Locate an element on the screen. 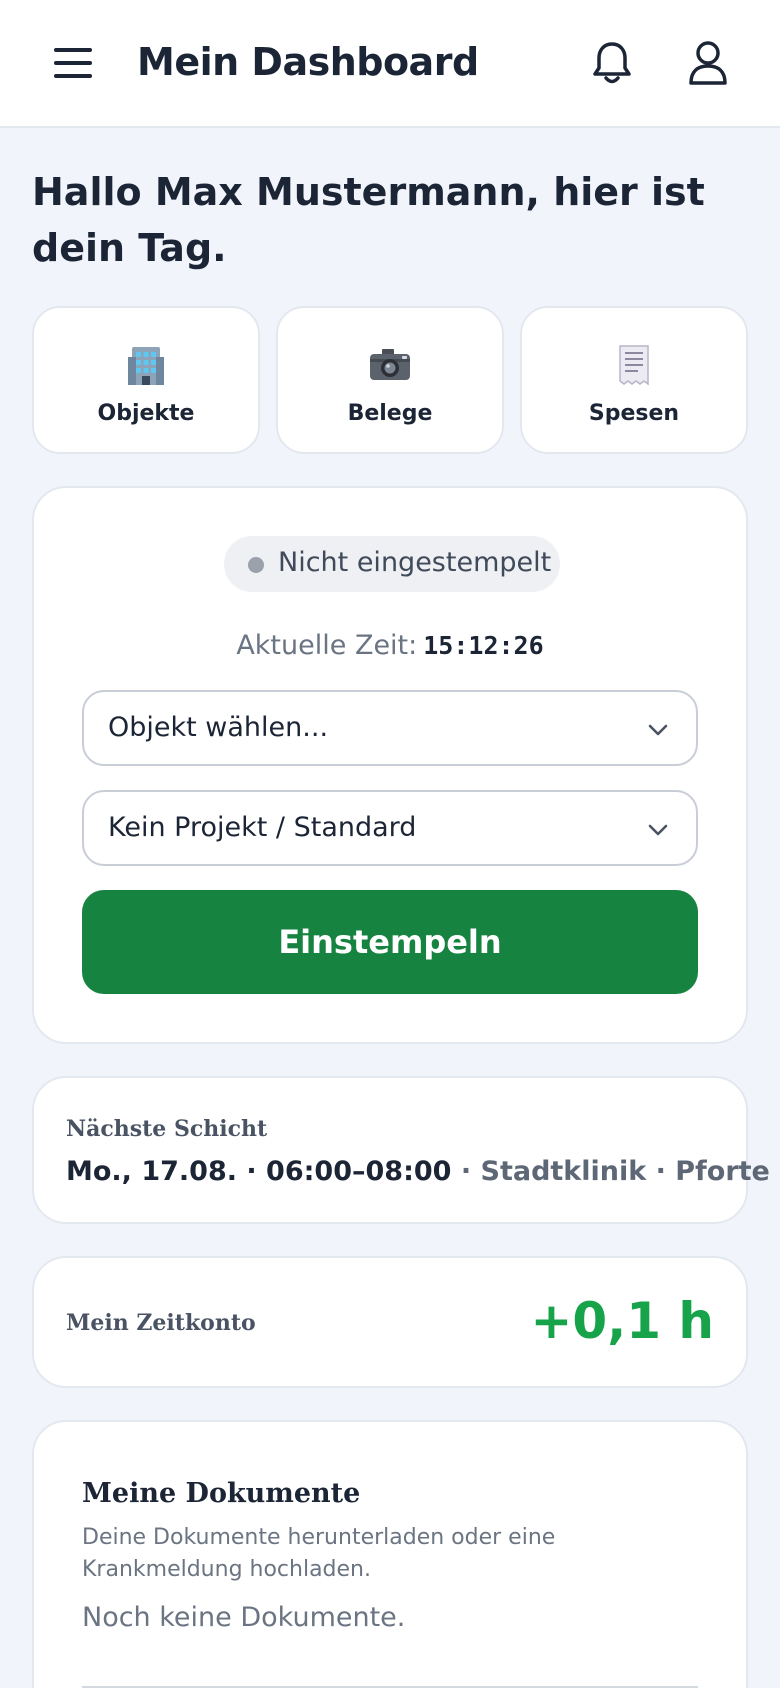 This screenshot has height=1688, width=780. tile-belege-label: Belege is located at coordinates (390, 413).